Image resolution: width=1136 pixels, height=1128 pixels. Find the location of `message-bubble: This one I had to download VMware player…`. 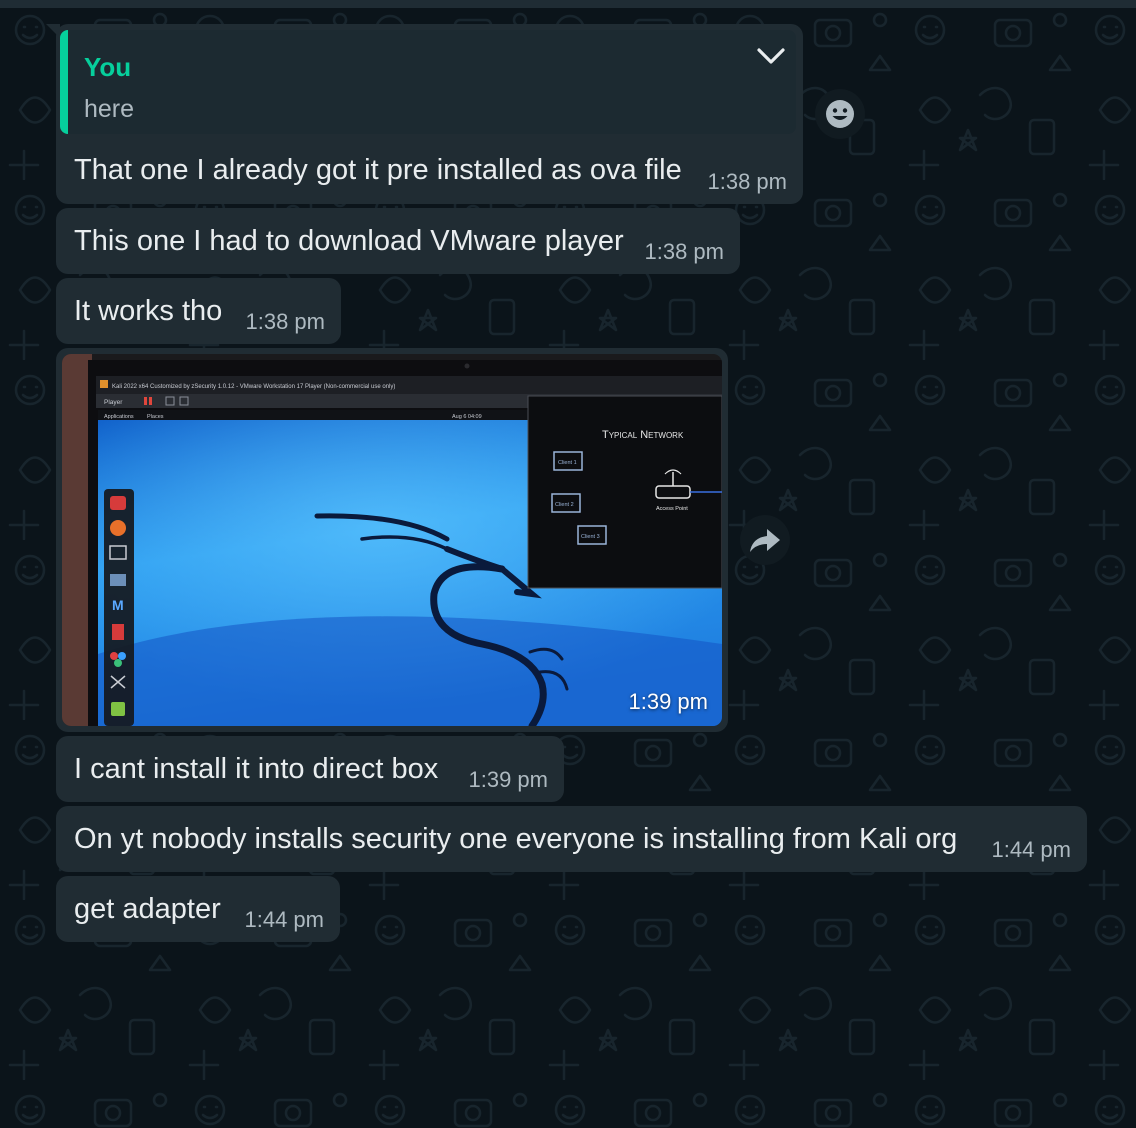

message-bubble: This one I had to download VMware player… is located at coordinates (398, 241).